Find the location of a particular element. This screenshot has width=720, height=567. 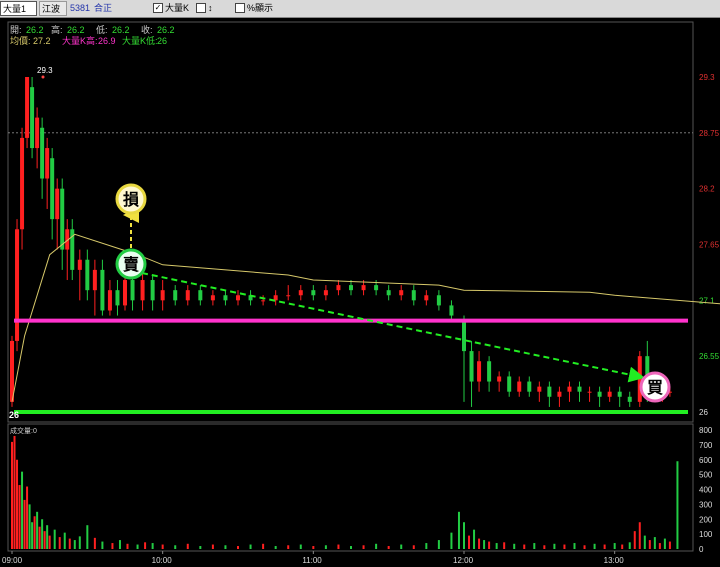

tab-wave-chart: 江波圖 is located at coordinates (53, 15).